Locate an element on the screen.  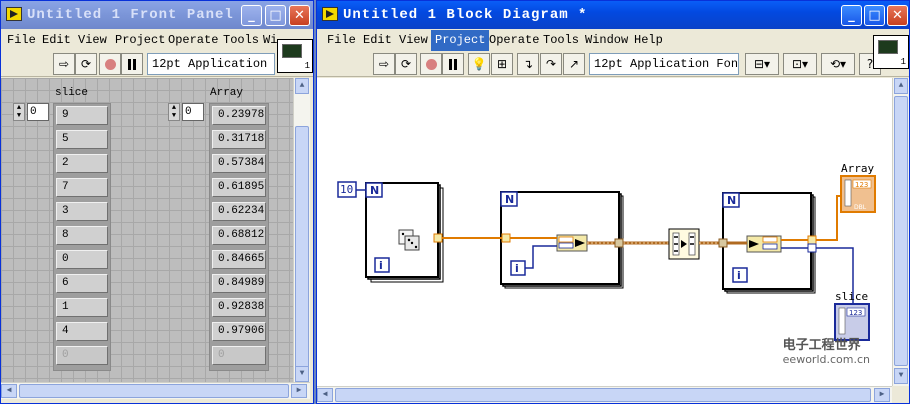
align-objects-icon: ⊟▾ is located at coordinates (762, 64).